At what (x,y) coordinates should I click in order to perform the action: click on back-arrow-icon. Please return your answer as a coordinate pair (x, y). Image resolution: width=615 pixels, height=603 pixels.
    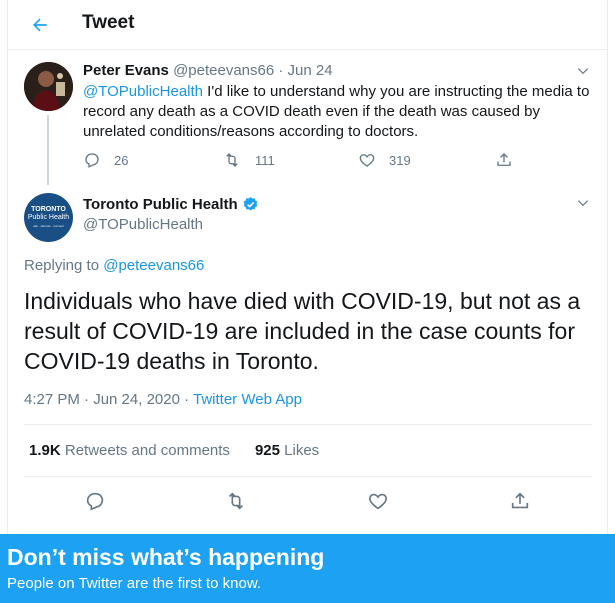
    Looking at the image, I should click on (40, 25).